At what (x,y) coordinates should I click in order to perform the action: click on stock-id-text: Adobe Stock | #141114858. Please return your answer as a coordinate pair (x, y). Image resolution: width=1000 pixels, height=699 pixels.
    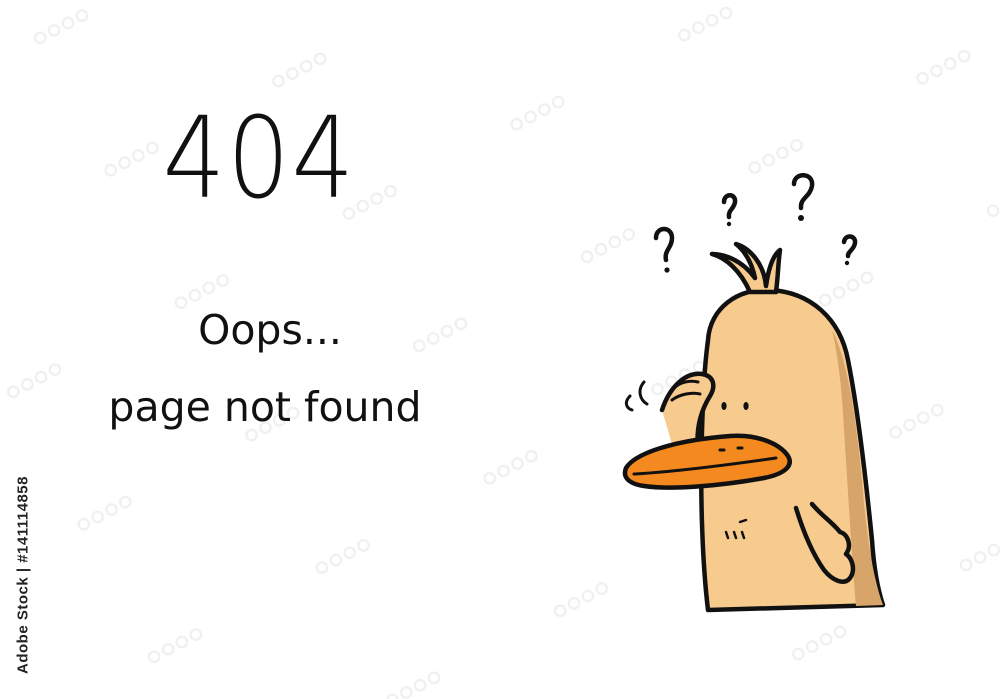
    Looking at the image, I should click on (23, 575).